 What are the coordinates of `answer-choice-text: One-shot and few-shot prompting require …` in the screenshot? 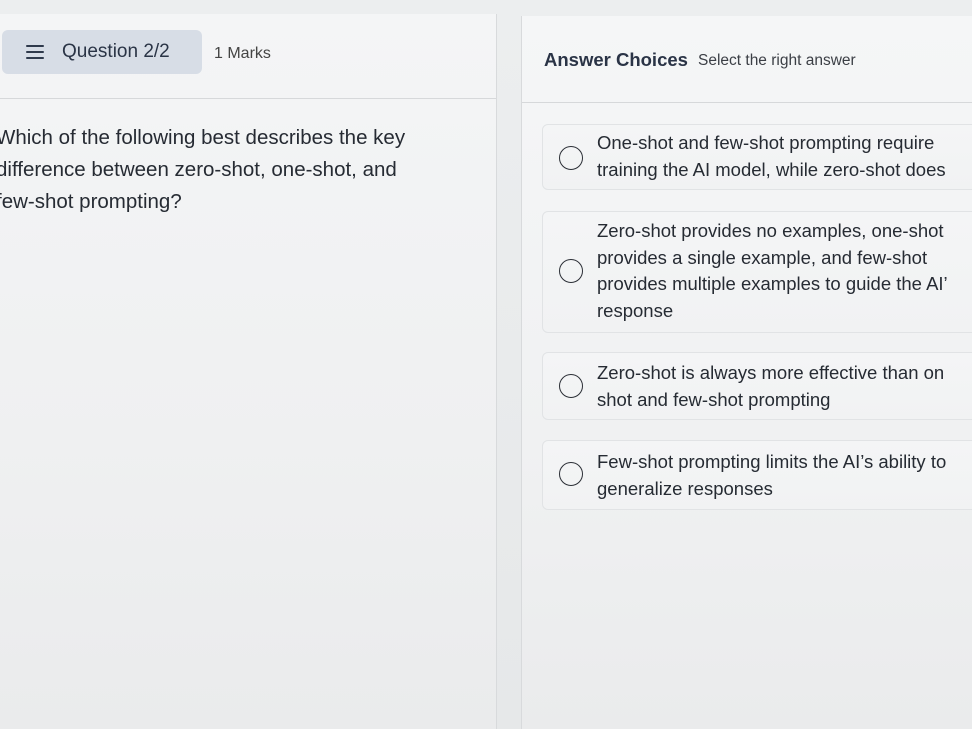 It's located at (784, 156).